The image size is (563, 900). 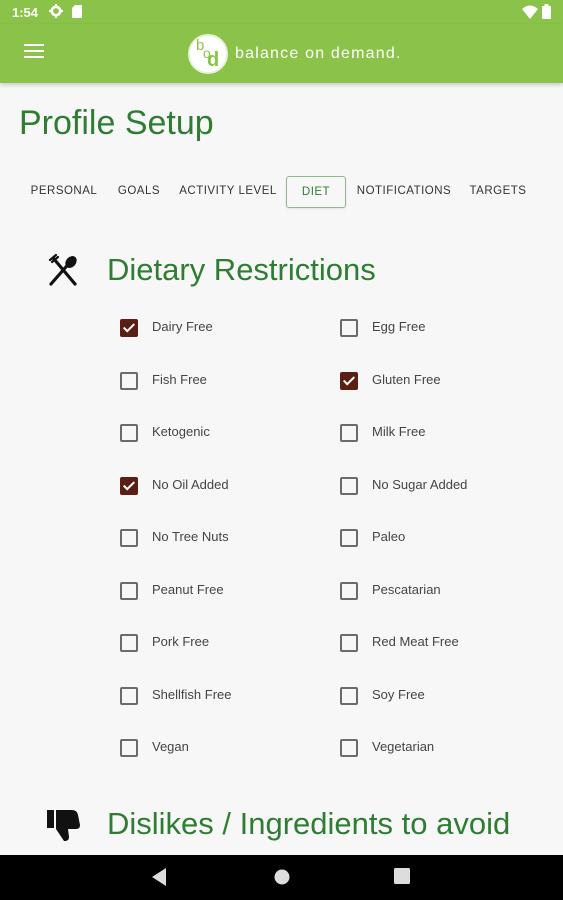 I want to click on system-nav-bar, so click(x=281, y=877).